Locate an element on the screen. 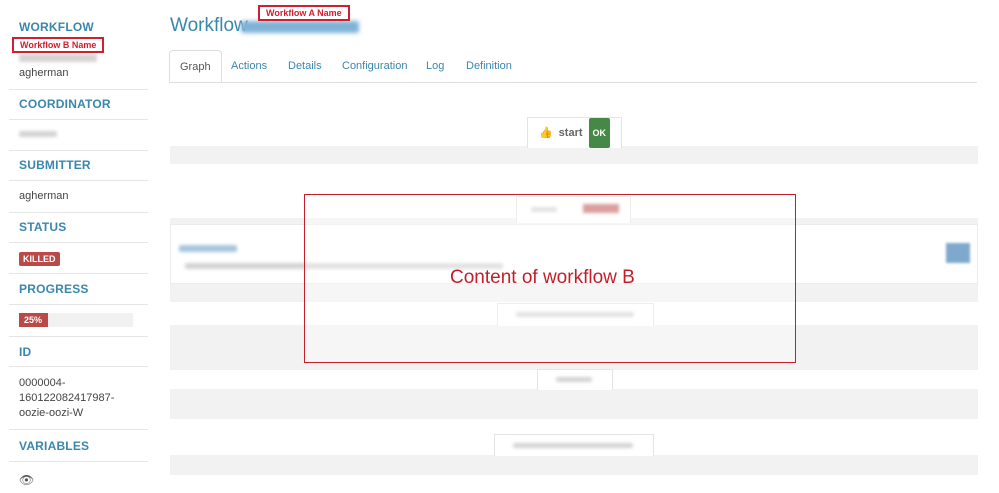 Image resolution: width=999 pixels, height=493 pixels. tab-definition: Definition is located at coordinates (489, 66).